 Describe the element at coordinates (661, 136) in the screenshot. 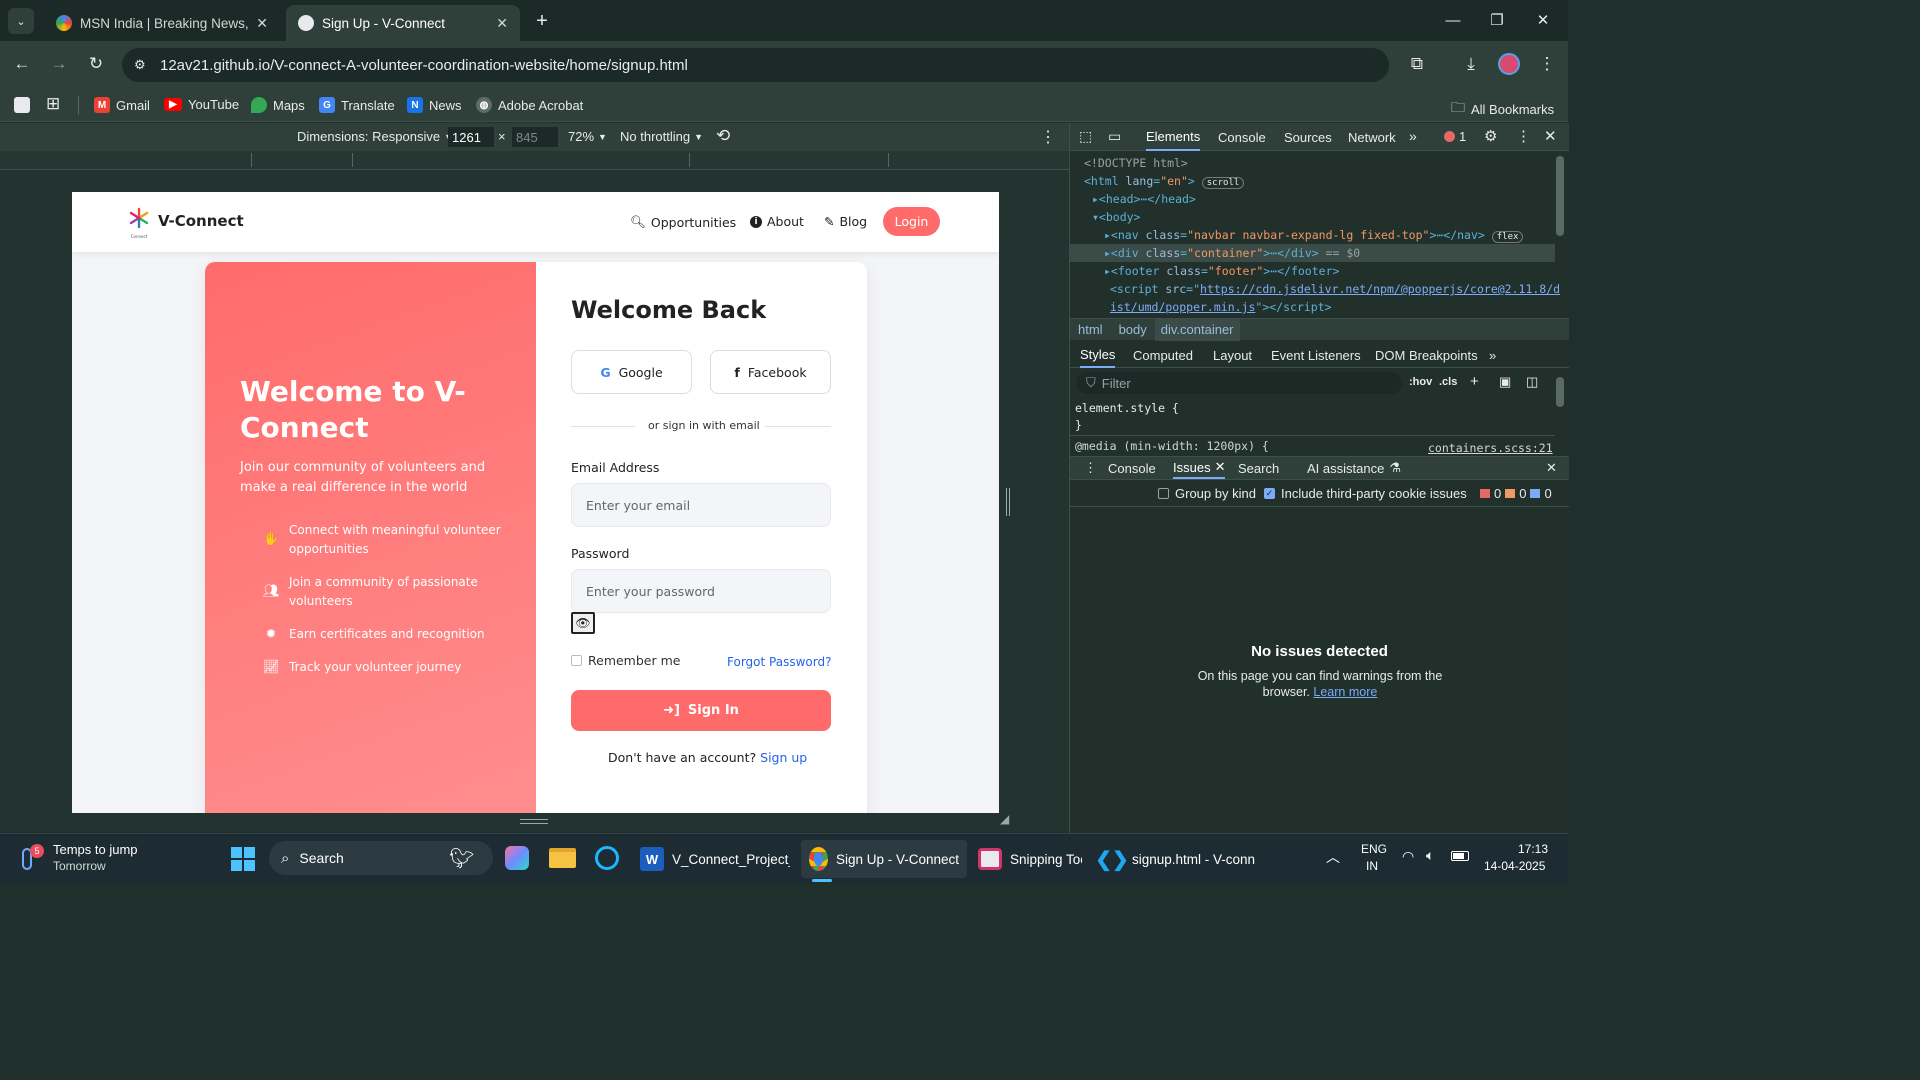

I see `throttling-dropdown: No throttling ▼` at that location.